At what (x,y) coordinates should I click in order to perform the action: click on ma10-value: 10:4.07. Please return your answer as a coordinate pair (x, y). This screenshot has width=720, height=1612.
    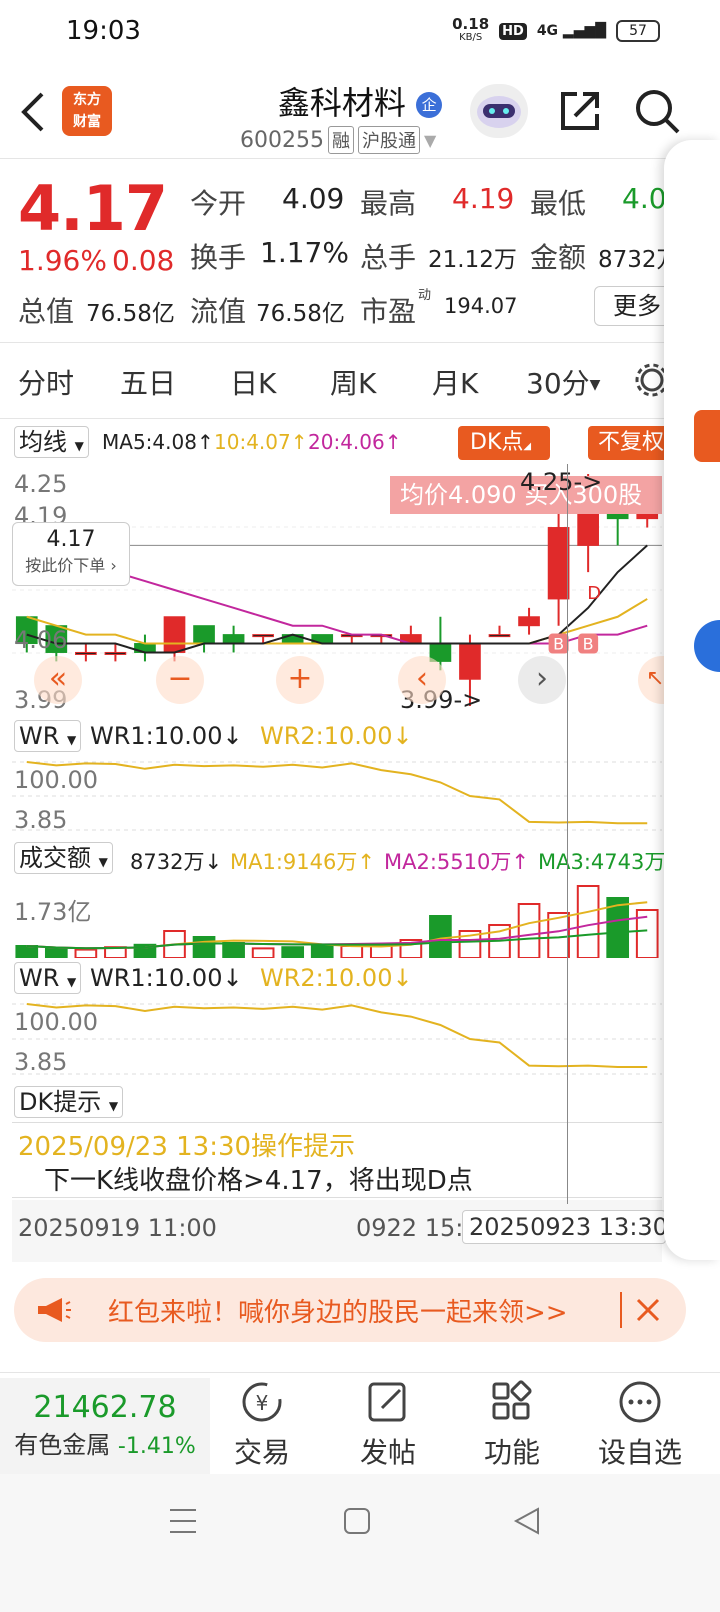
    Looking at the image, I should click on (252, 442).